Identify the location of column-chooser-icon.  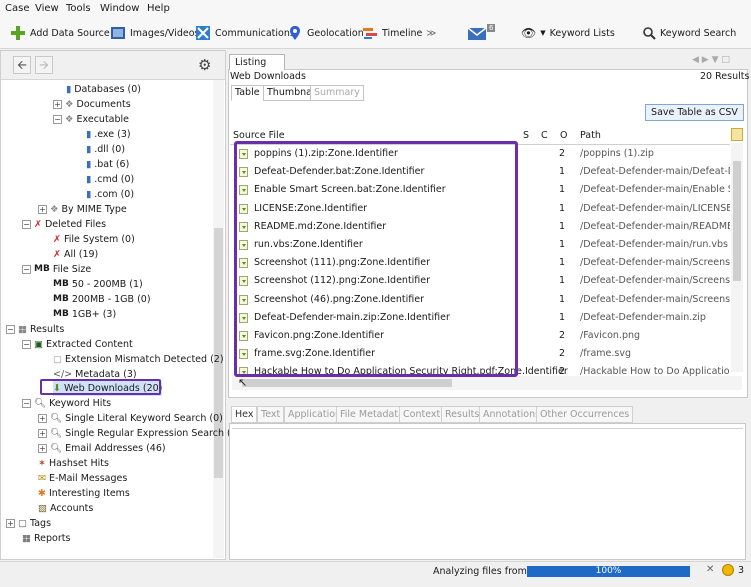
(737, 134).